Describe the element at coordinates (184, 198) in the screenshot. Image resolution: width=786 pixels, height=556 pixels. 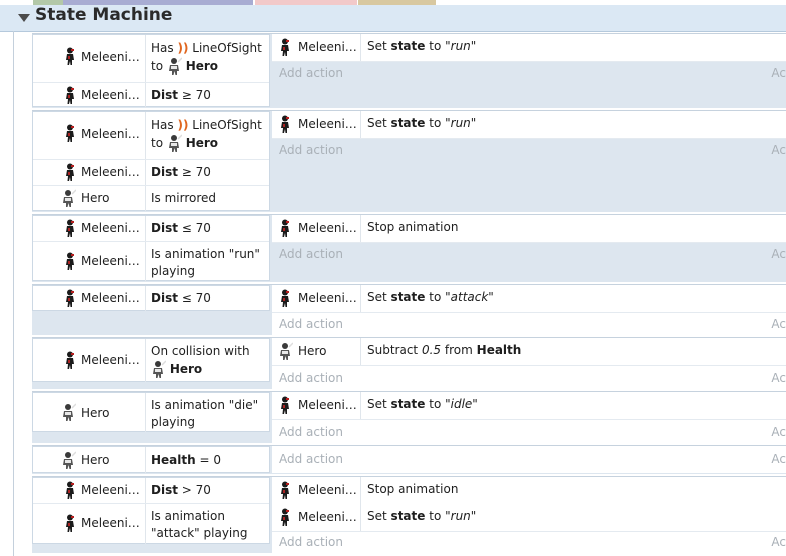
I see `condition-text: Is mirrored` at that location.